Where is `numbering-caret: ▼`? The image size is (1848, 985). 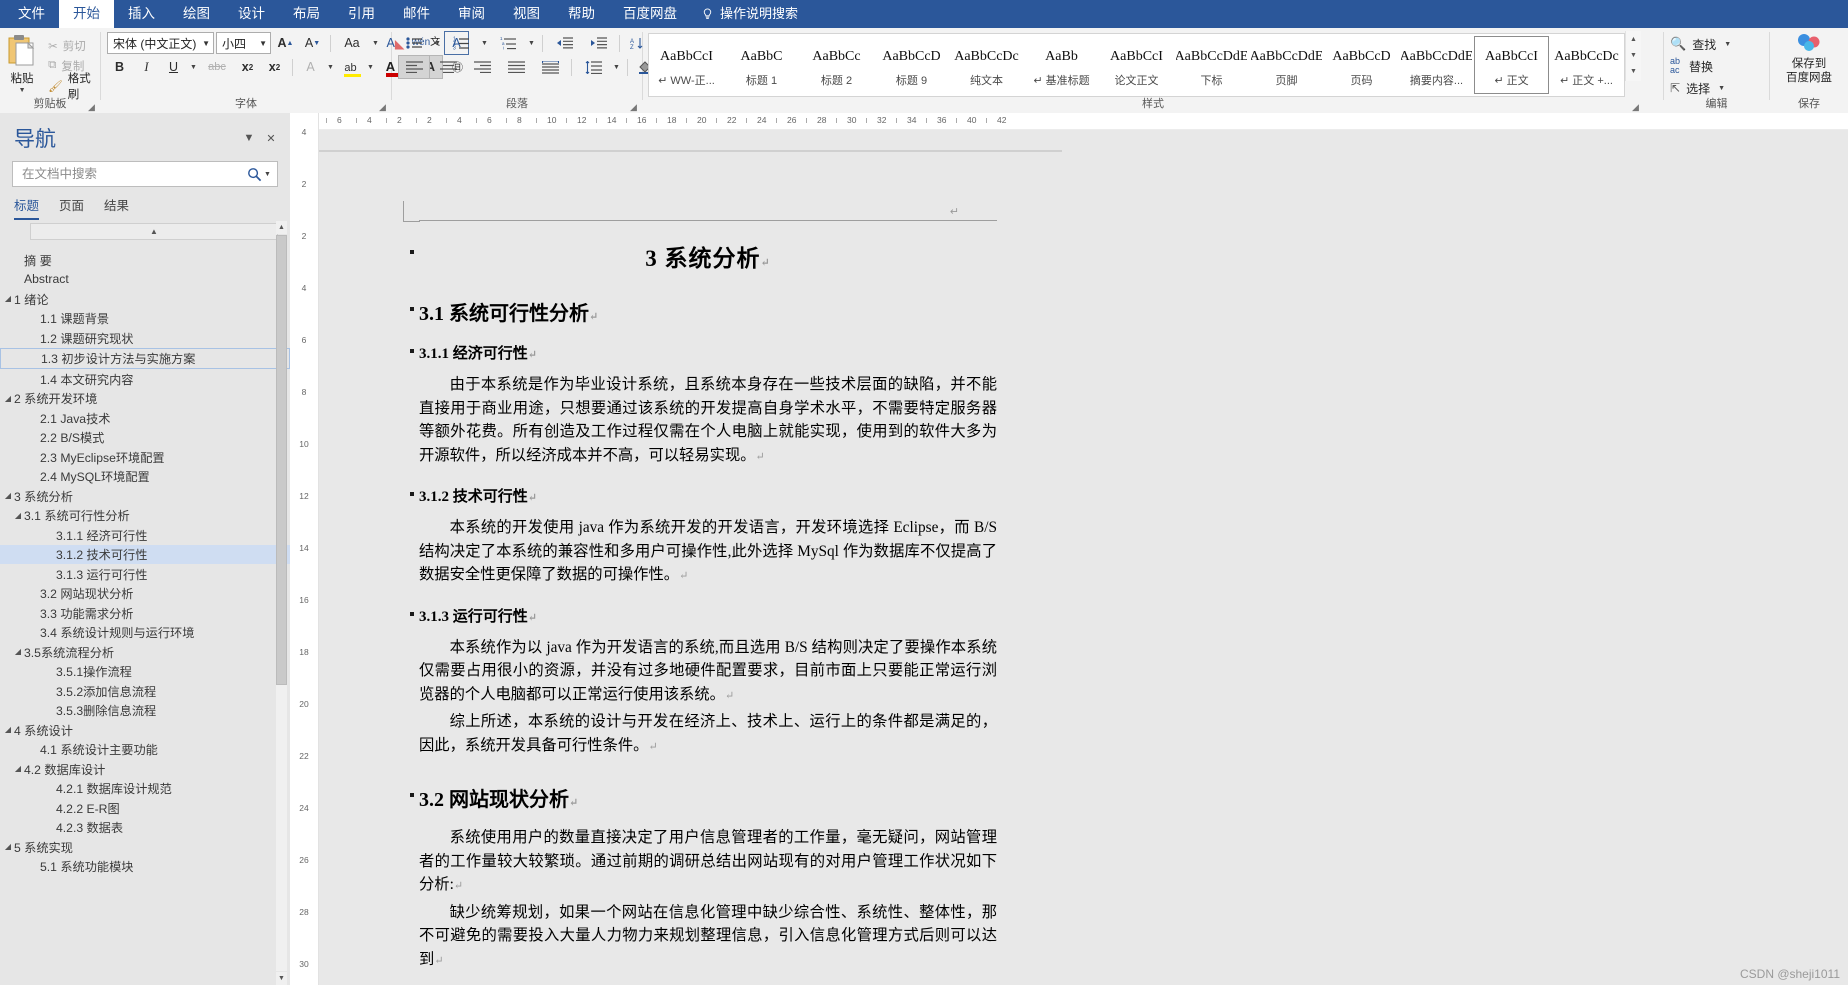
numbering-caret: ▼ is located at coordinates (484, 43).